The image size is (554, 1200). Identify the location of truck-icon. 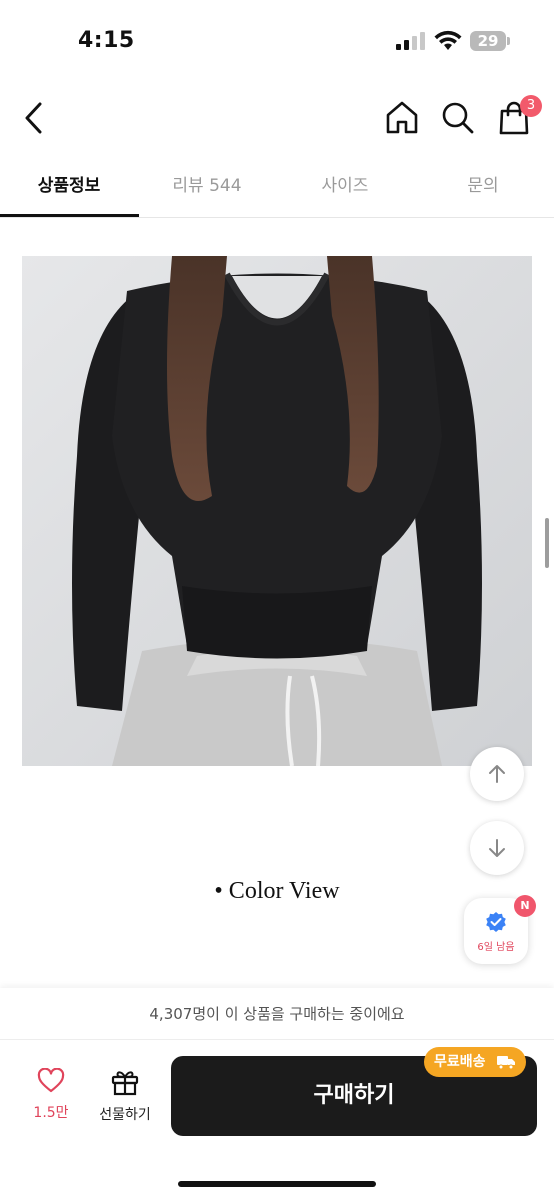
(506, 1063).